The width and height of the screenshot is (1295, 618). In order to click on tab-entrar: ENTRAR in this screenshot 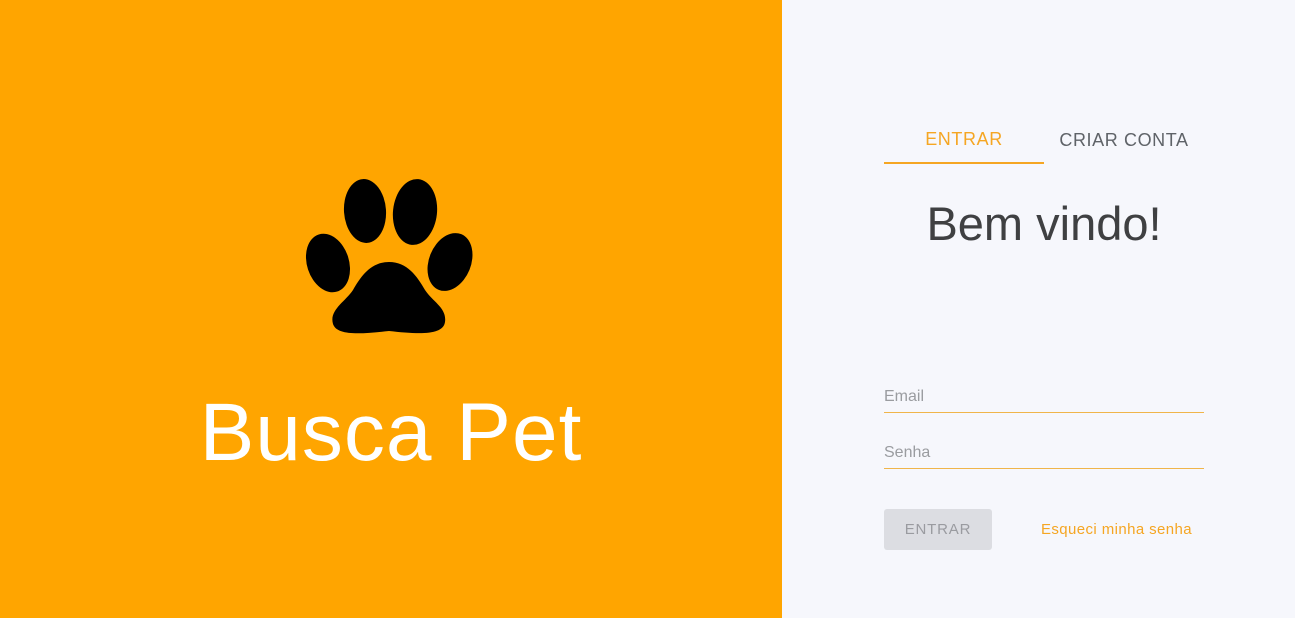, I will do `click(964, 140)`.